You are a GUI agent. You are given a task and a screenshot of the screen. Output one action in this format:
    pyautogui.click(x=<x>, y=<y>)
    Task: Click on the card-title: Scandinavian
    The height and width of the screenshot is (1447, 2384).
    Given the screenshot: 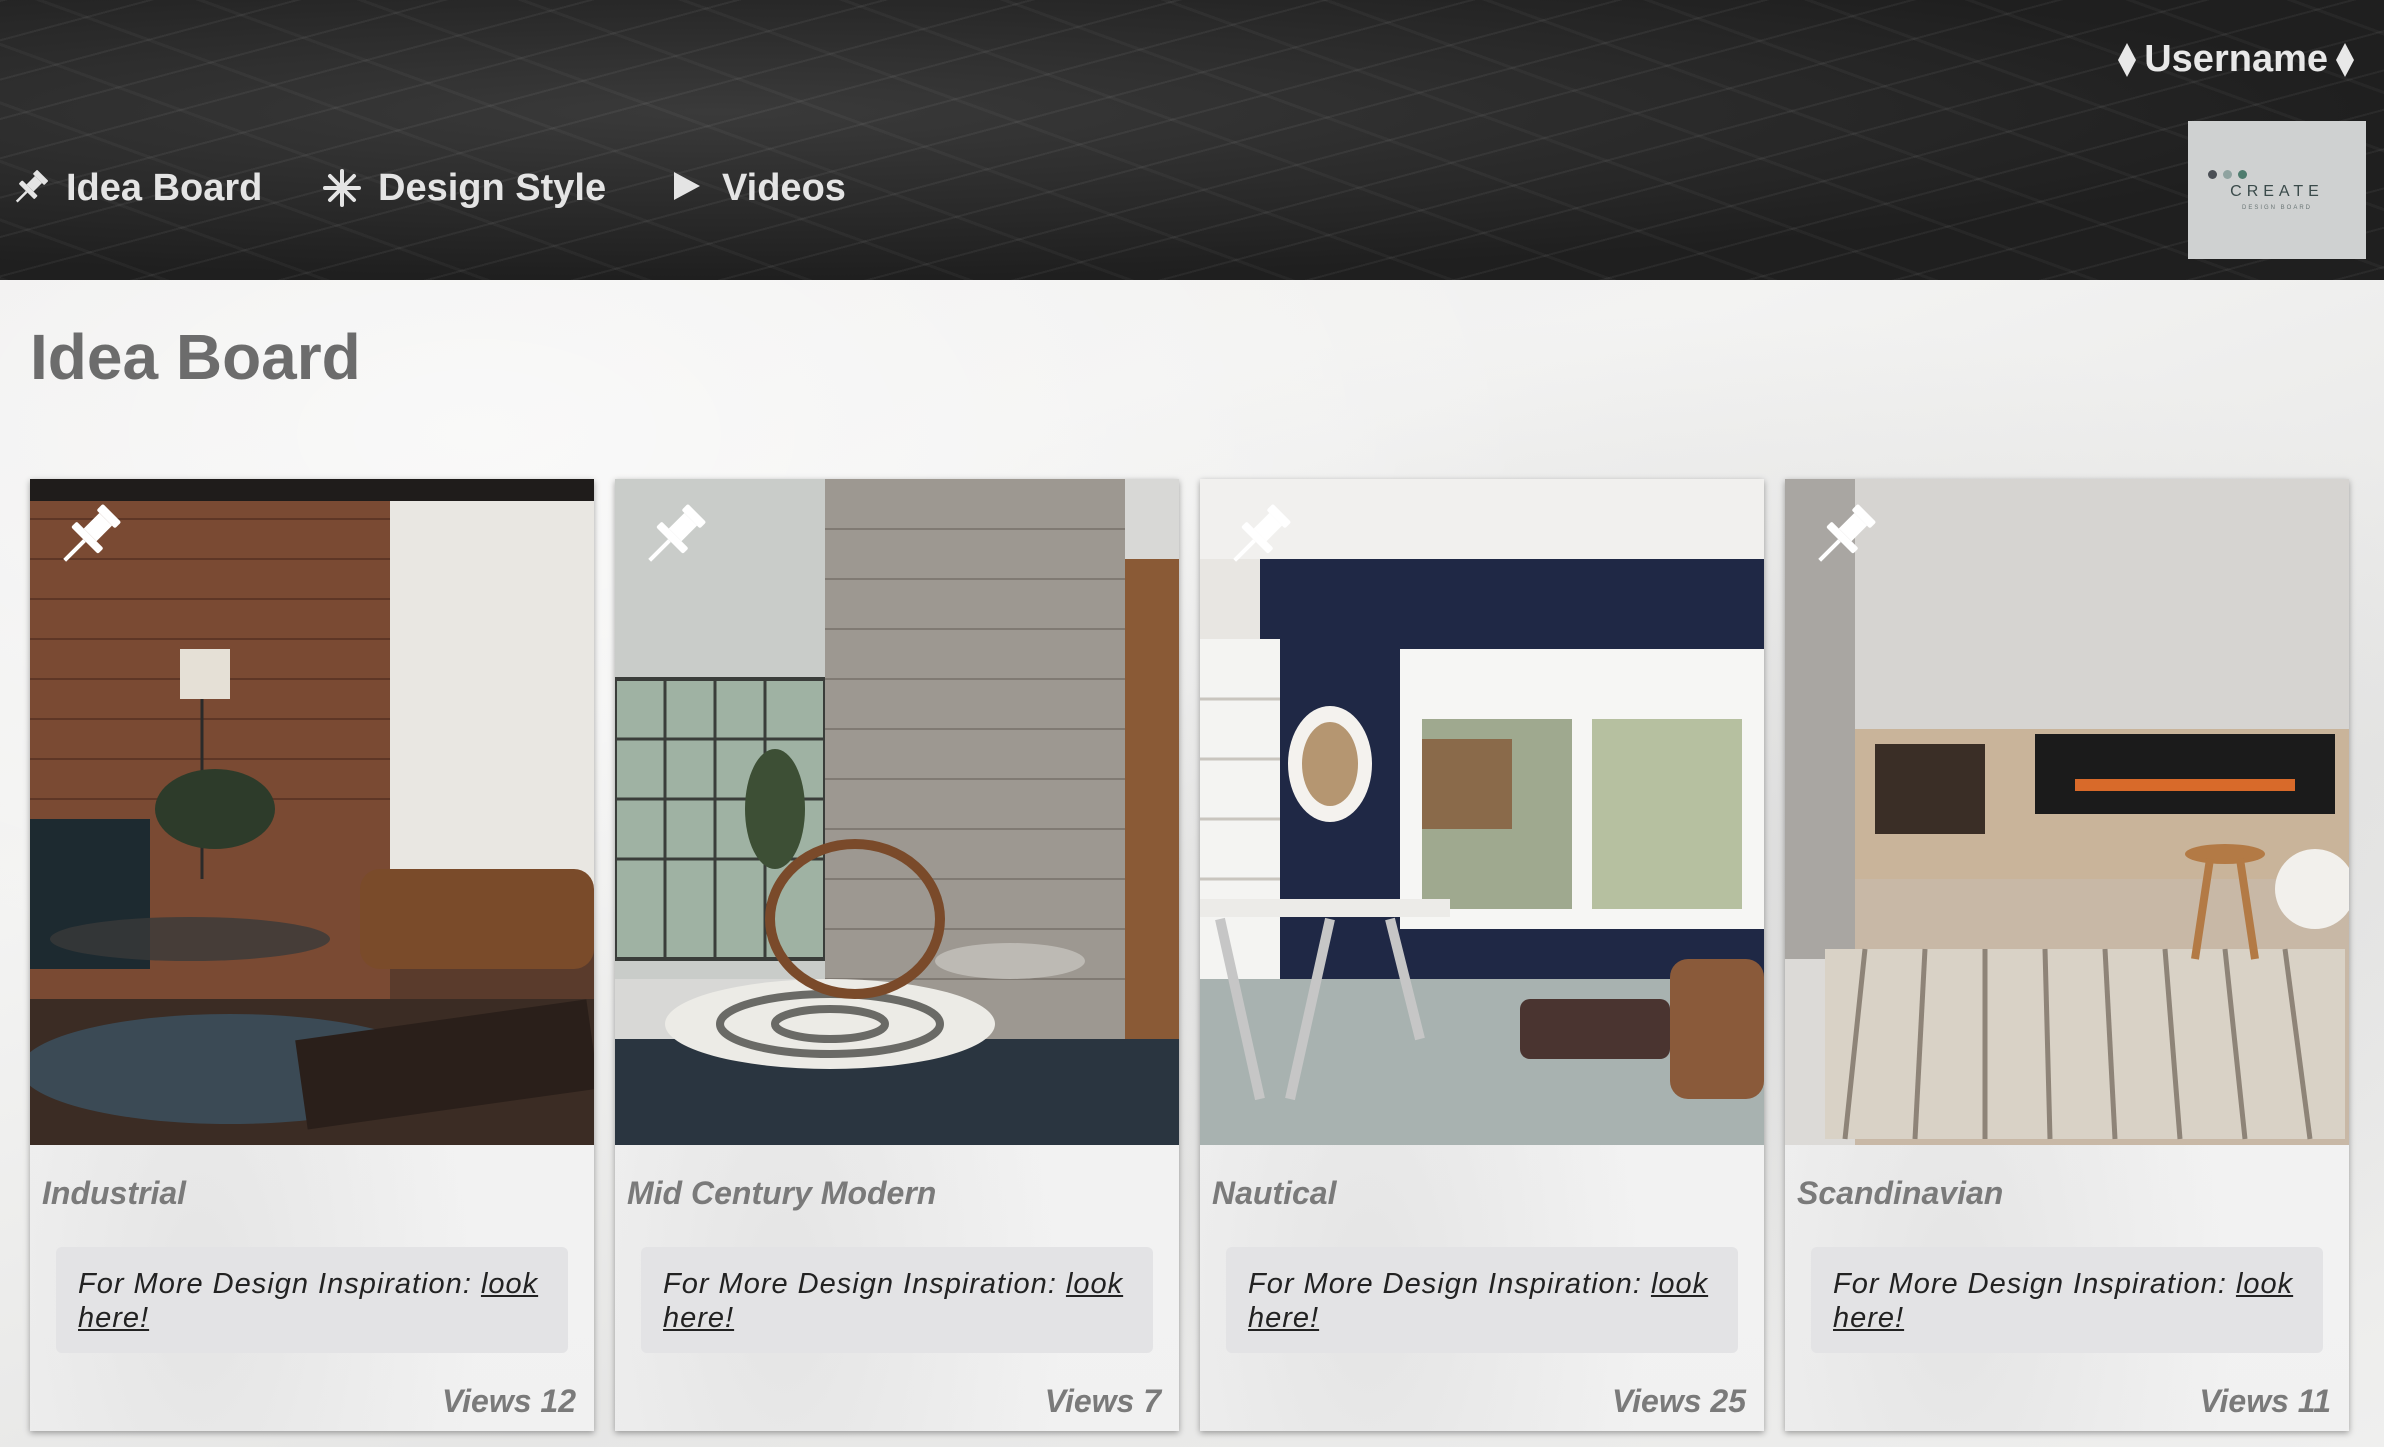 What is the action you would take?
    pyautogui.click(x=1900, y=1193)
    